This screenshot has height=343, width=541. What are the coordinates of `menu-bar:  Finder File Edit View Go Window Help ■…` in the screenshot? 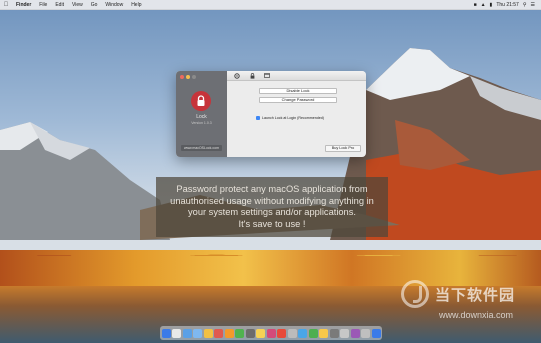 It's located at (270, 5).